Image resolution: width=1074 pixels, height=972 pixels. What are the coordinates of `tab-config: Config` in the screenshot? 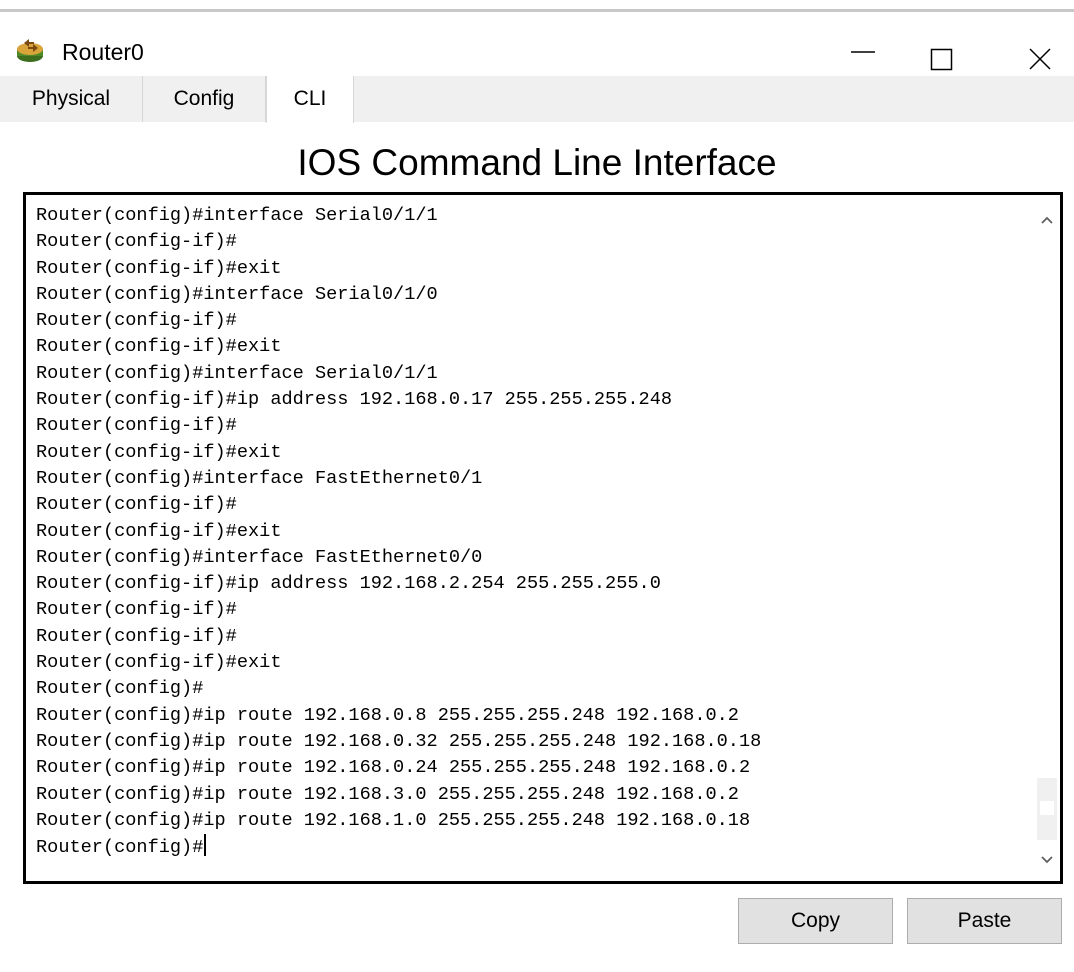 It's located at (204, 99).